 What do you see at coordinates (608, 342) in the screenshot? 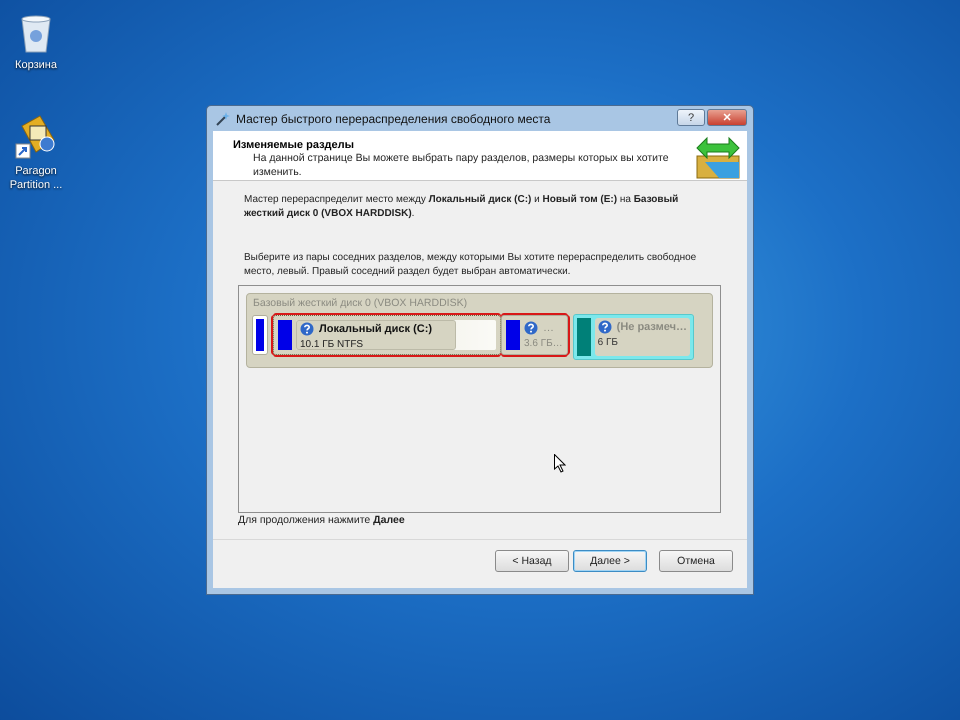
I see `partition-size: 6 ГБ` at bounding box center [608, 342].